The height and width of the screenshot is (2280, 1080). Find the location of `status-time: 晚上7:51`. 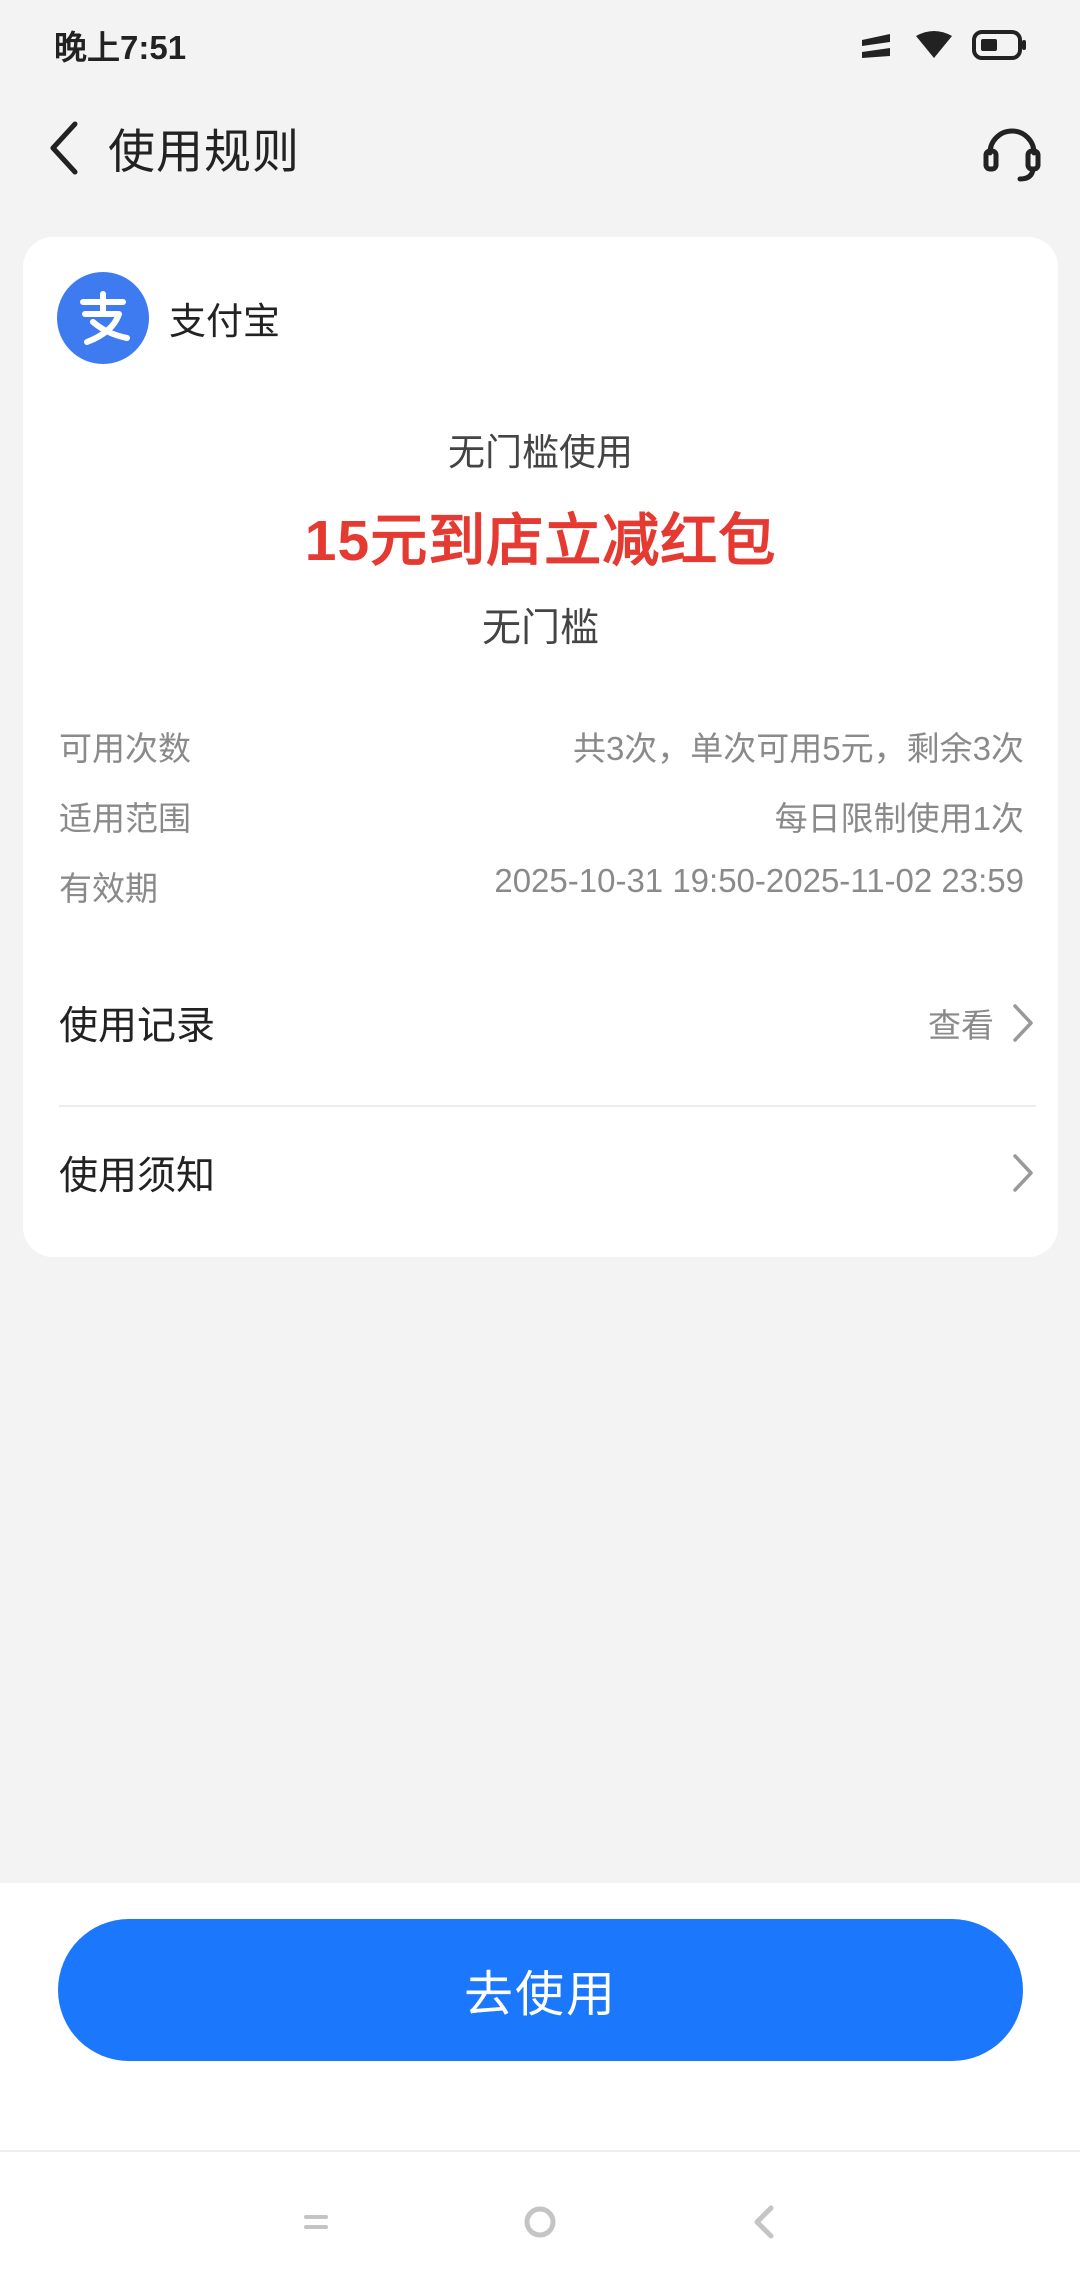

status-time: 晚上7:51 is located at coordinates (120, 47).